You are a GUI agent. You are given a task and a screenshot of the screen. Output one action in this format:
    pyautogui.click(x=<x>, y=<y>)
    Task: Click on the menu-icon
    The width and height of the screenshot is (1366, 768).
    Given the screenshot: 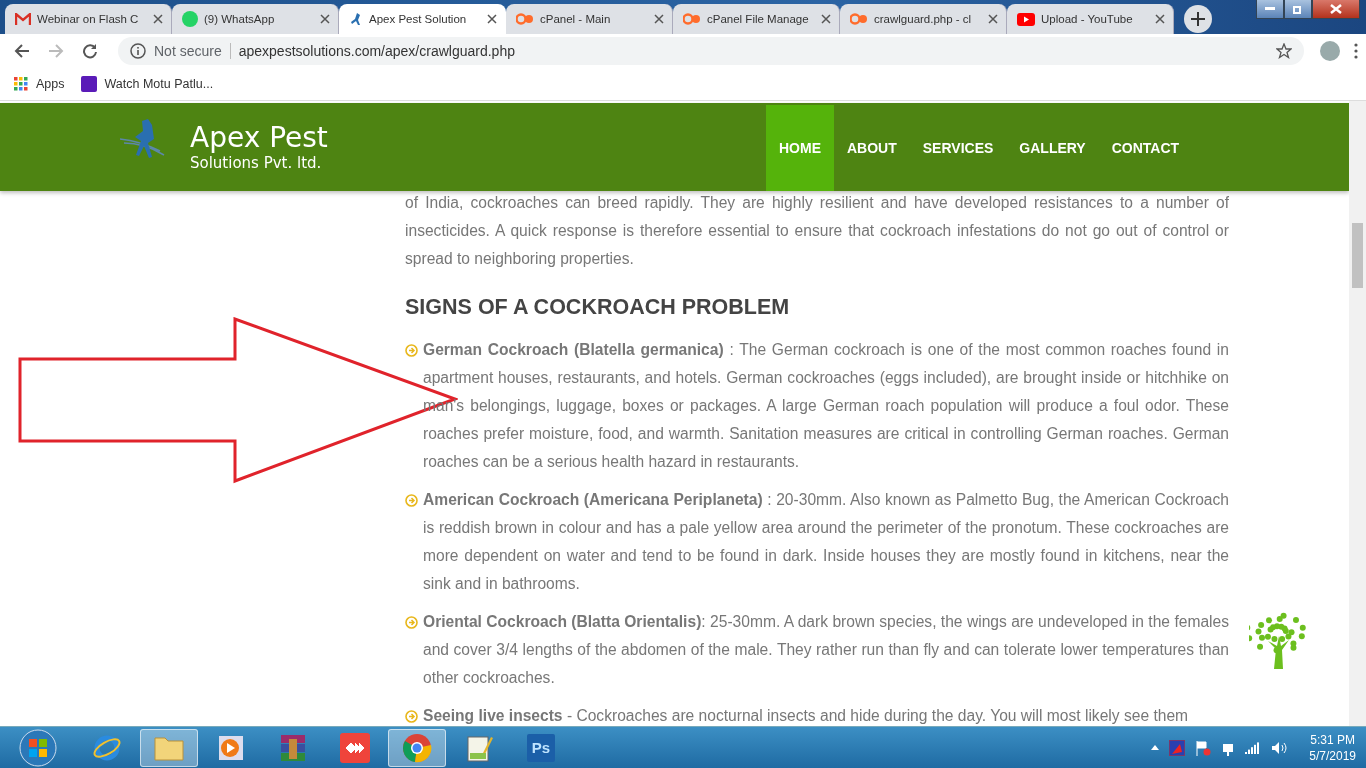 What is the action you would take?
    pyautogui.click(x=1356, y=51)
    